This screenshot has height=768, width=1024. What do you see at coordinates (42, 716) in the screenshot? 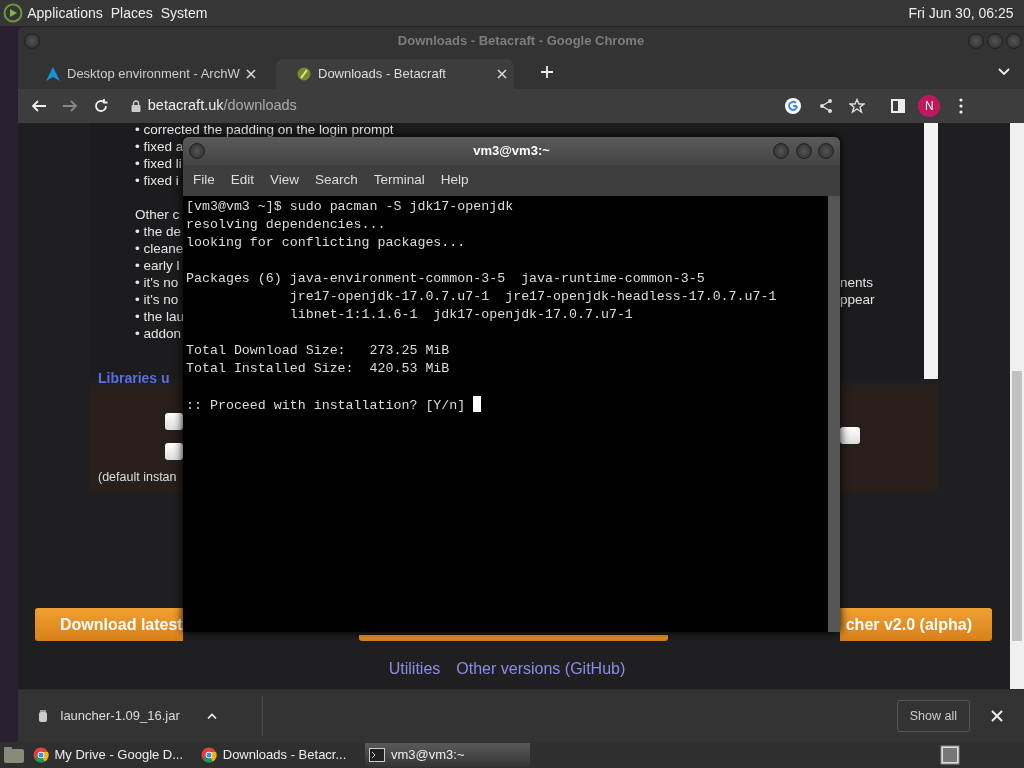
I see `jar-icon` at bounding box center [42, 716].